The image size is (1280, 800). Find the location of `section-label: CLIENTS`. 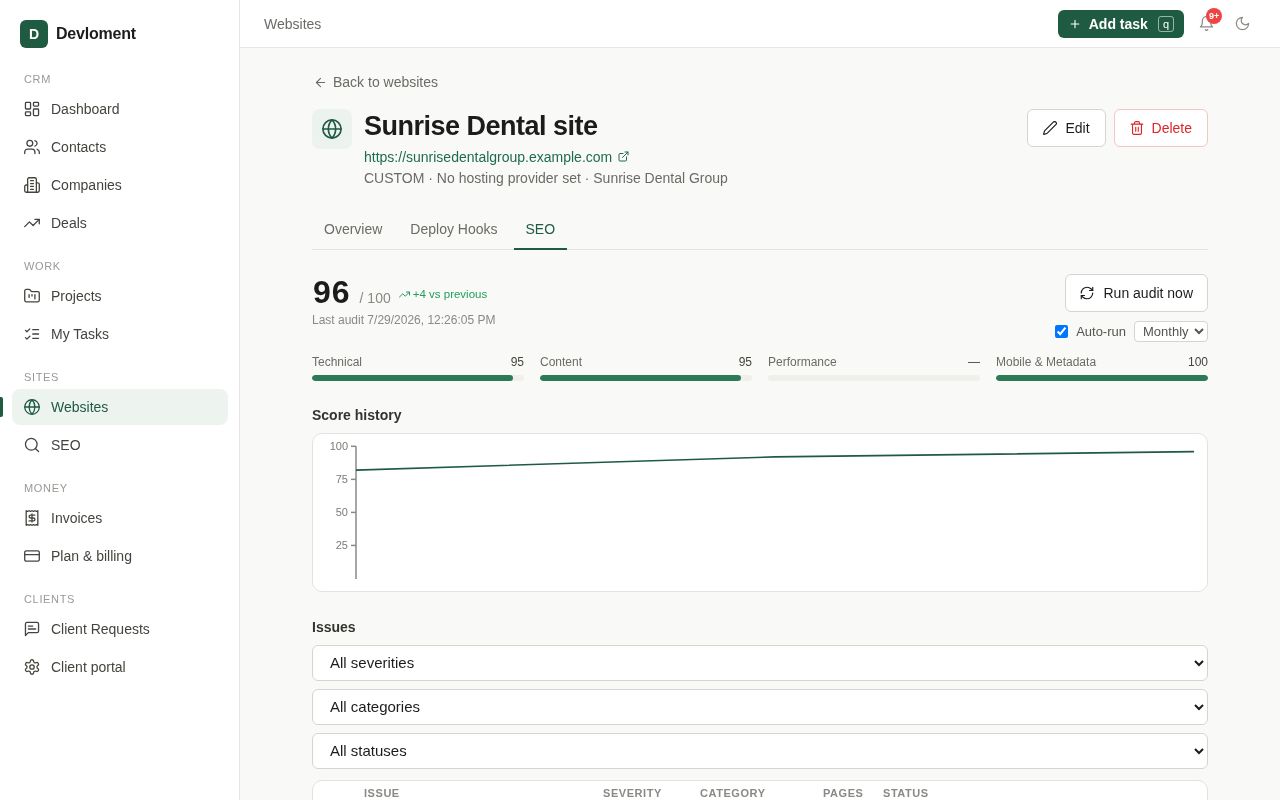

section-label: CLIENTS is located at coordinates (50, 599).